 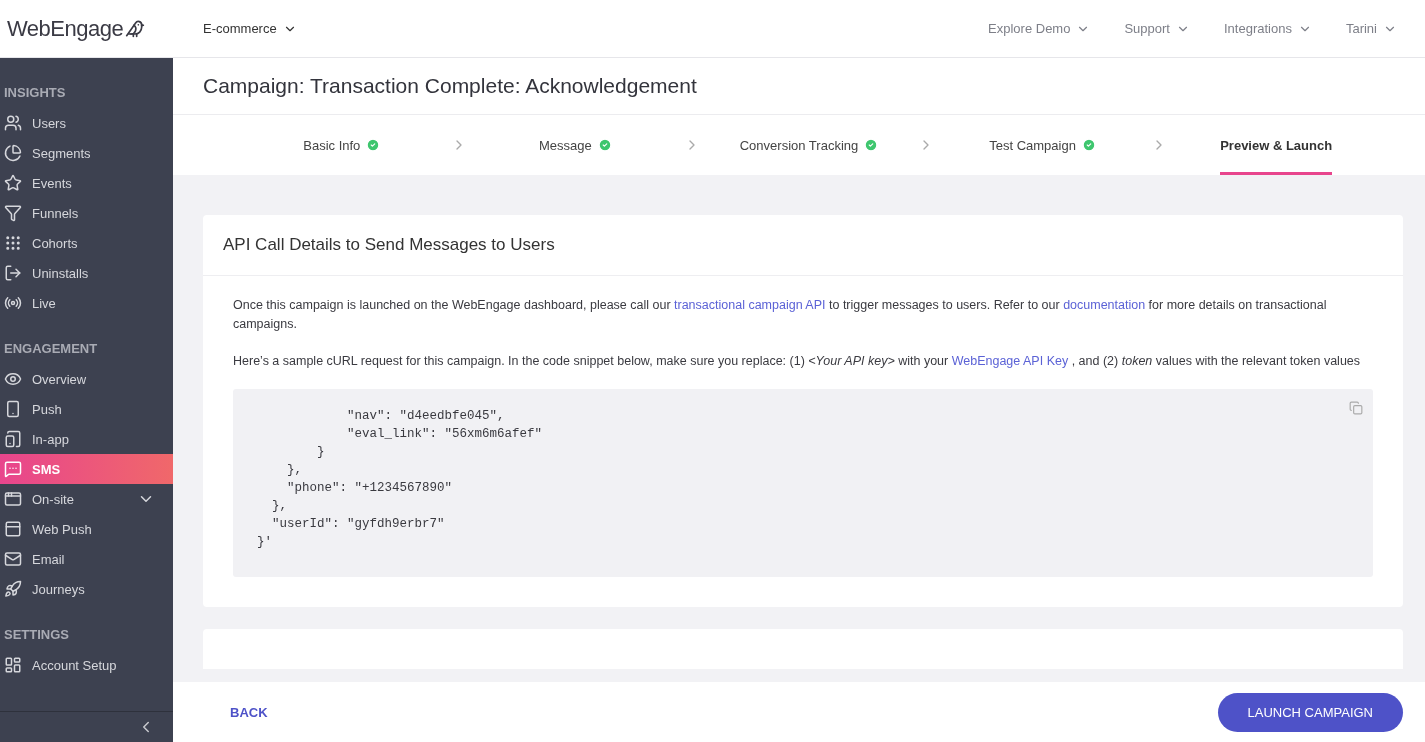 What do you see at coordinates (135, 28) in the screenshot?
I see `bird-icon` at bounding box center [135, 28].